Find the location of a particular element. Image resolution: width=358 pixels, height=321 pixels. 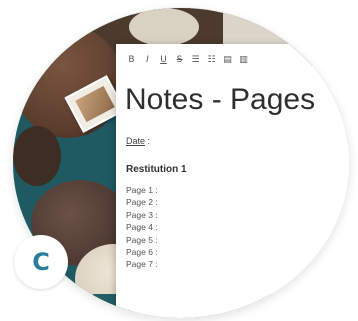

formatting-toolbar: B I U S ☰ ☷ ▤ ▥ is located at coordinates (187, 60).